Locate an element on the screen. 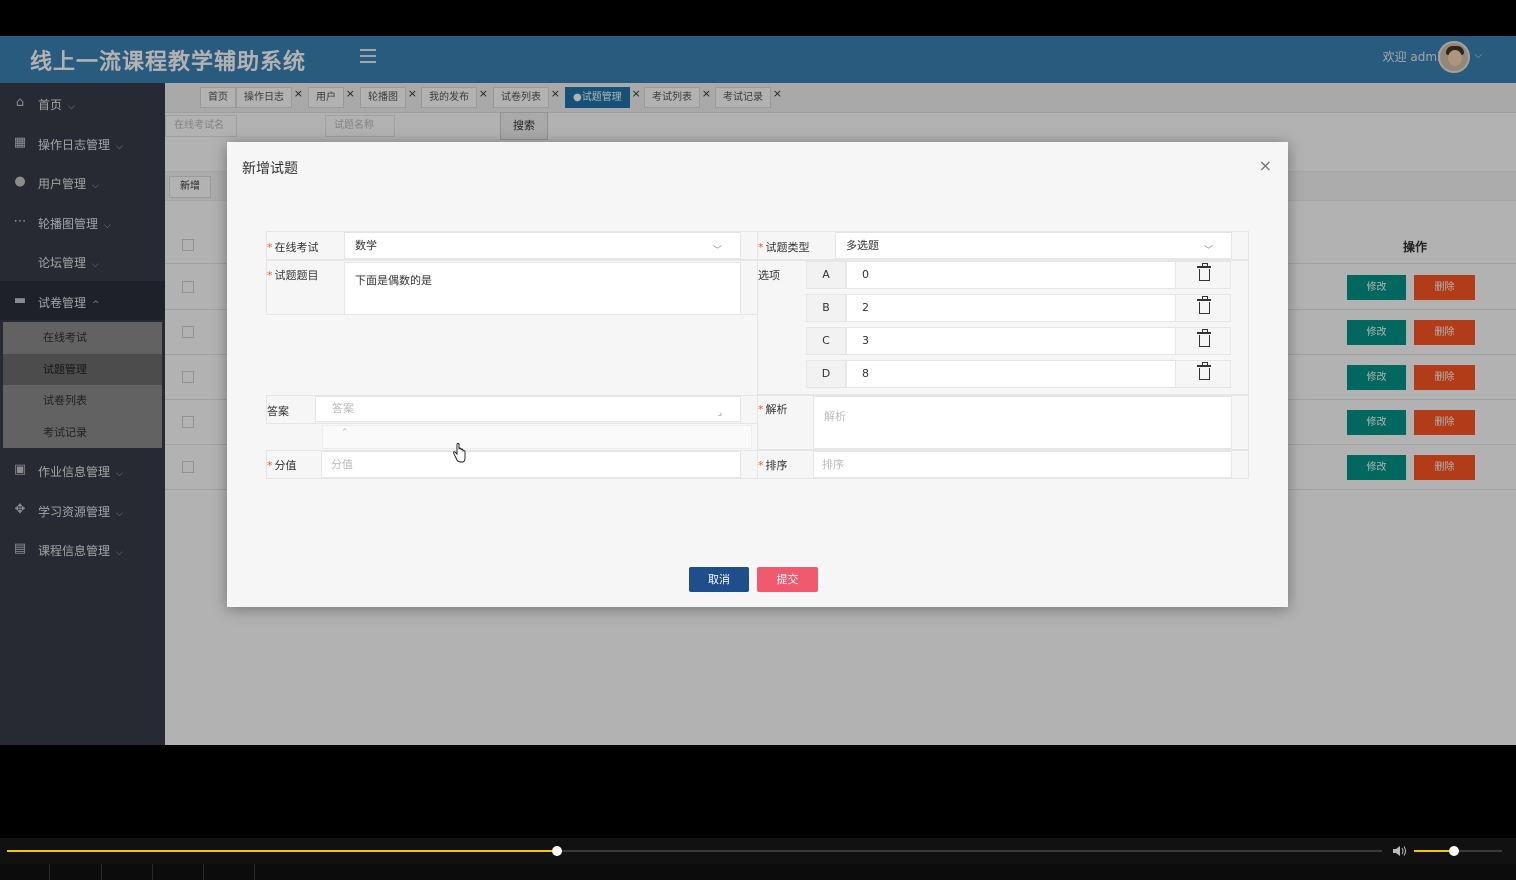 This screenshot has height=880, width=1516. option-key: C is located at coordinates (826, 341).